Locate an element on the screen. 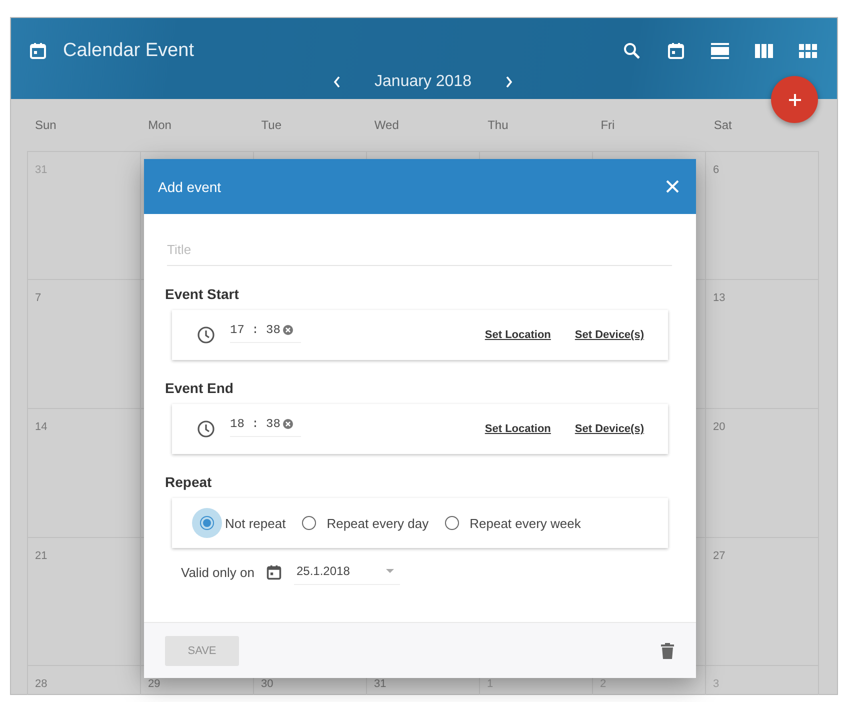  section-heading: Repeat is located at coordinates (189, 482).